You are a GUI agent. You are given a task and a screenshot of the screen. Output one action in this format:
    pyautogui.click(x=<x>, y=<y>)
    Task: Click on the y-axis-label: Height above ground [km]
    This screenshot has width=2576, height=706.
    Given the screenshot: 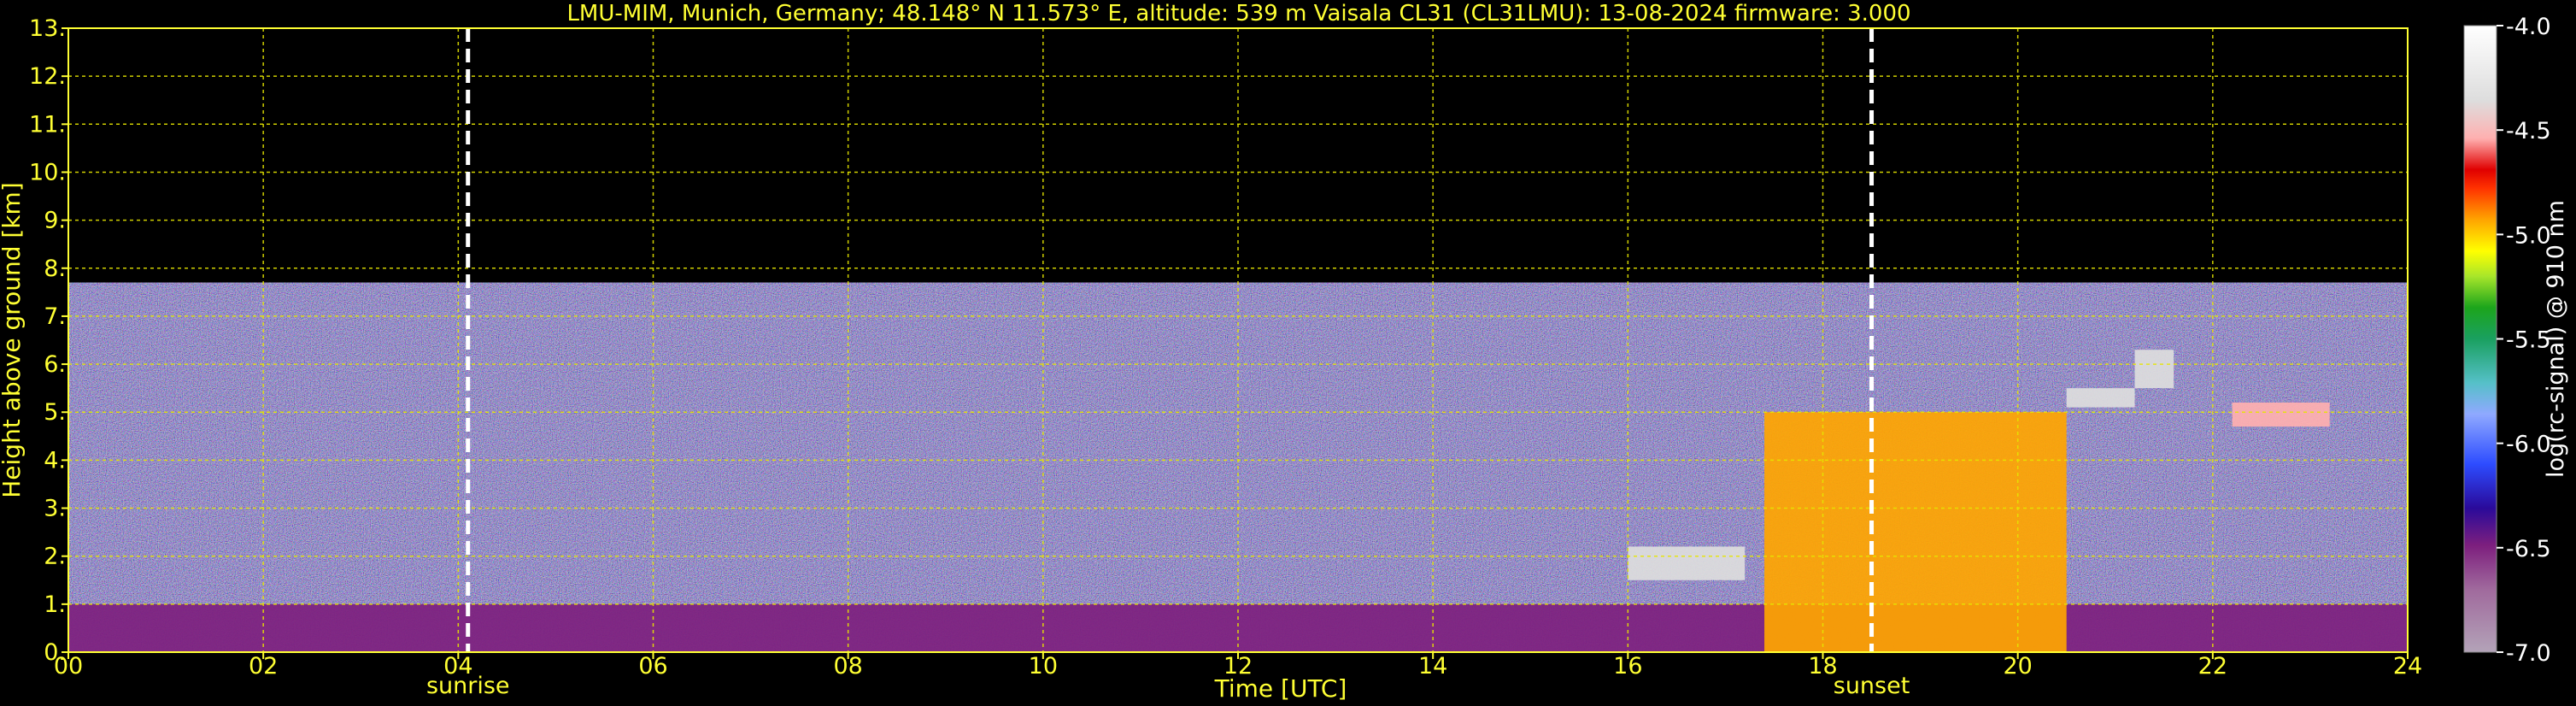 What is the action you would take?
    pyautogui.click(x=13, y=340)
    